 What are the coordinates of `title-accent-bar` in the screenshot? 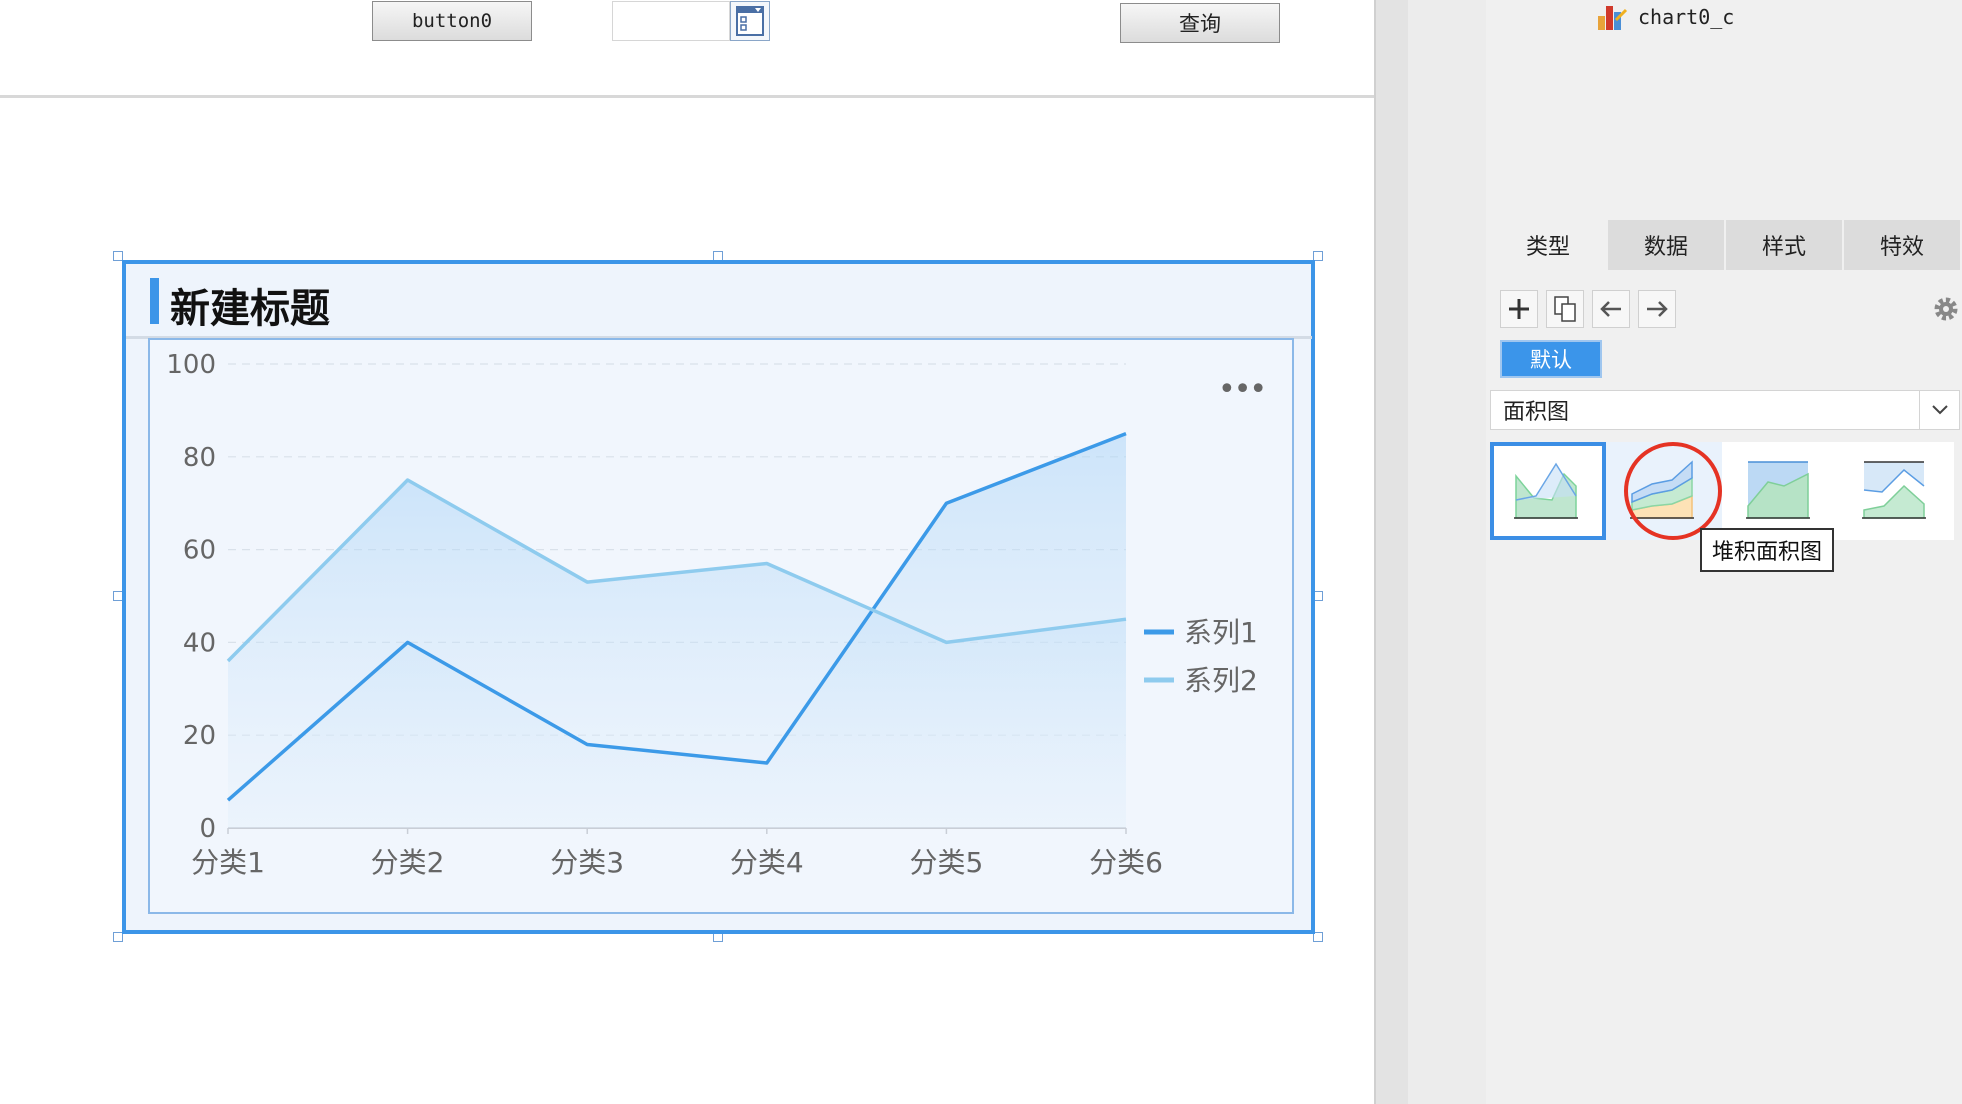 It's located at (154, 301).